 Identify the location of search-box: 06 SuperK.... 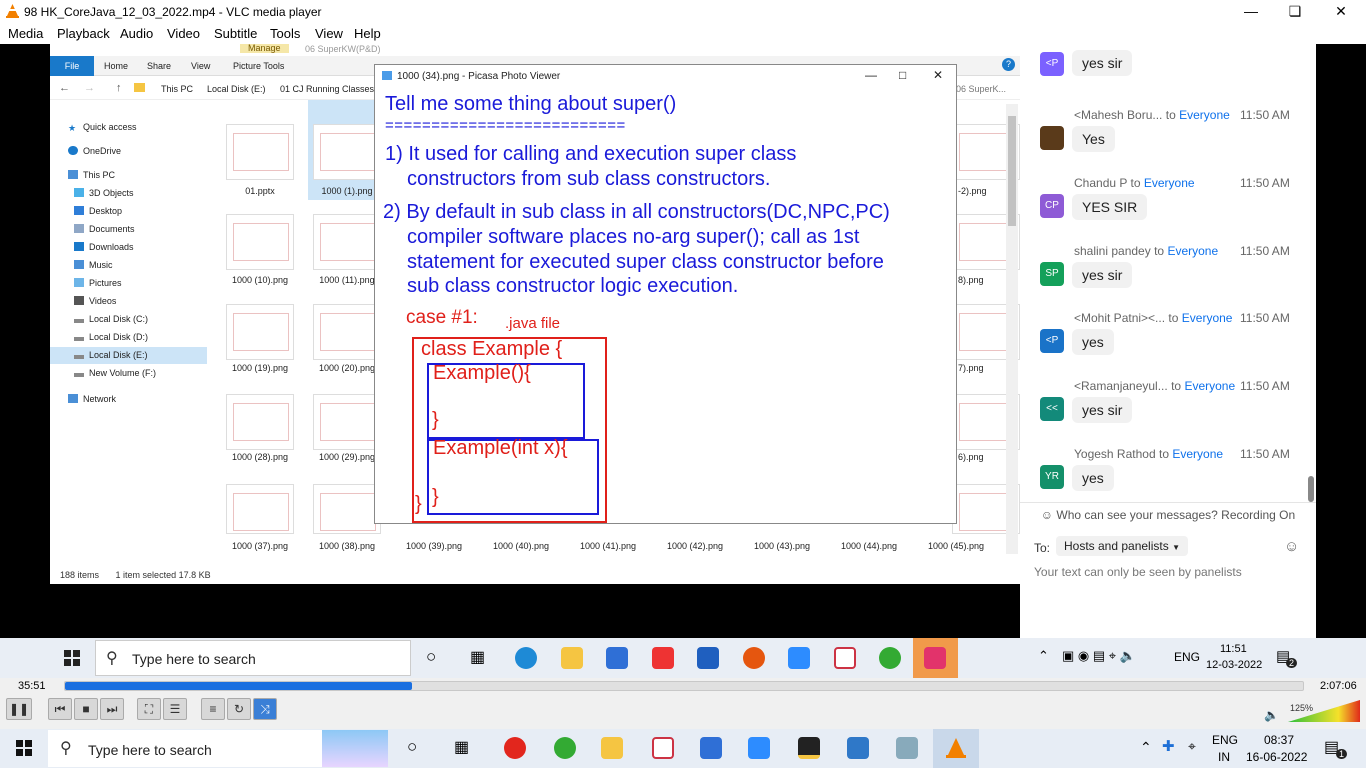
(981, 89).